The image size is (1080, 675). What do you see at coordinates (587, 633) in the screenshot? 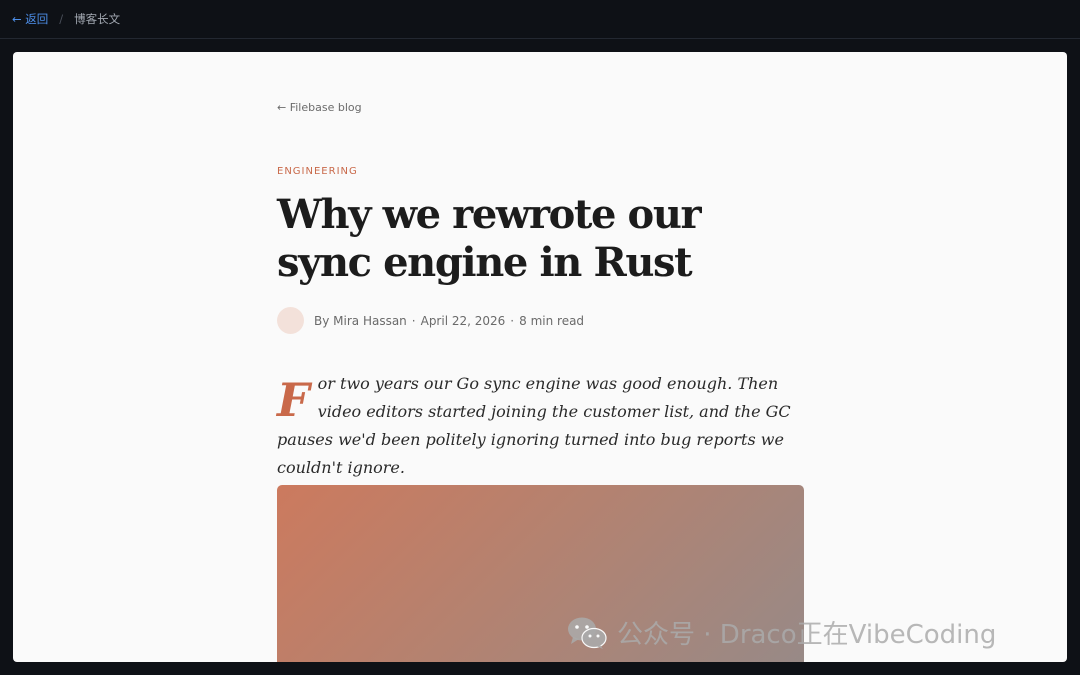
I see `wechat-icon` at bounding box center [587, 633].